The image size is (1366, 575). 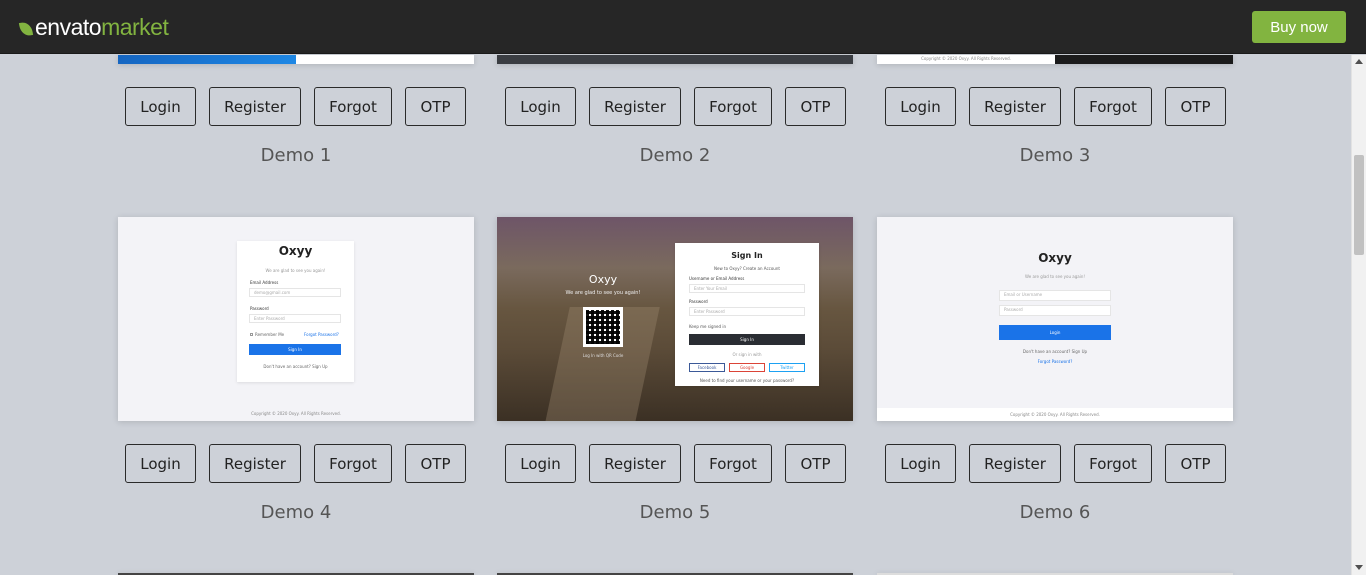 What do you see at coordinates (1144, 59) in the screenshot?
I see `demo-3-preview-image` at bounding box center [1144, 59].